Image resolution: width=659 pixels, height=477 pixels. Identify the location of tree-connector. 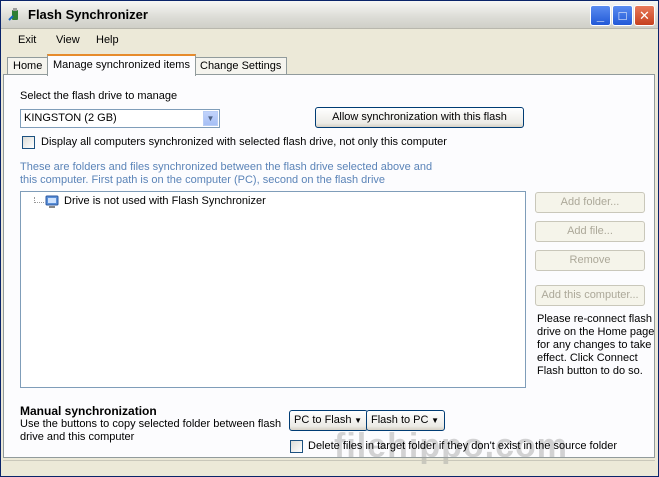
(39, 200).